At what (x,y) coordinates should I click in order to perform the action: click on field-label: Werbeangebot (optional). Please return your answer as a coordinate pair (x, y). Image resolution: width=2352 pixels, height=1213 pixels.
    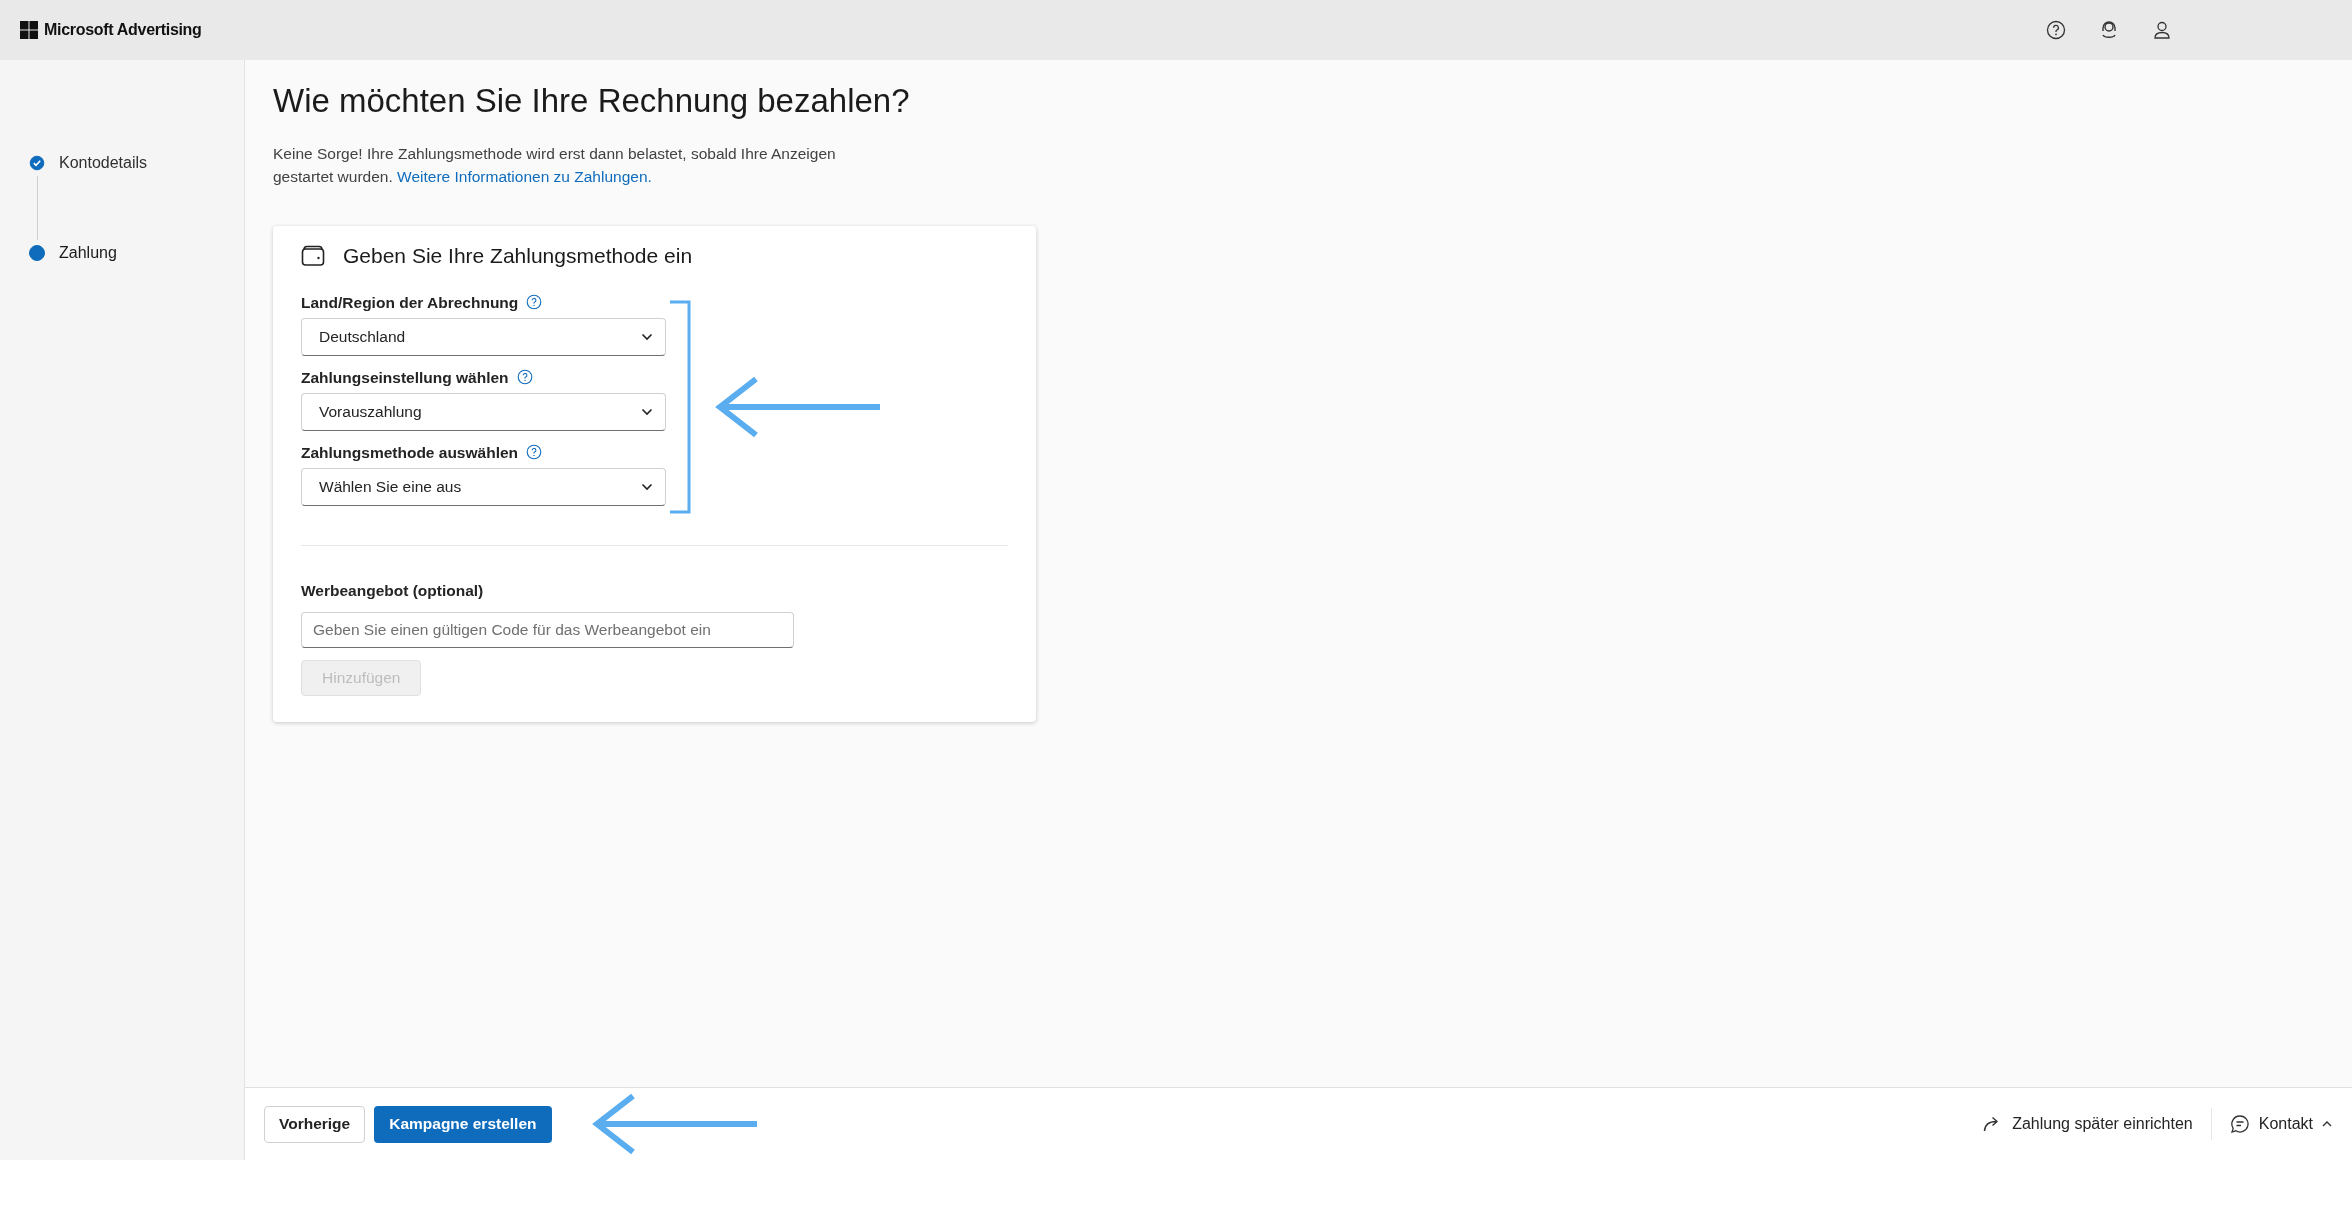
    Looking at the image, I should click on (393, 591).